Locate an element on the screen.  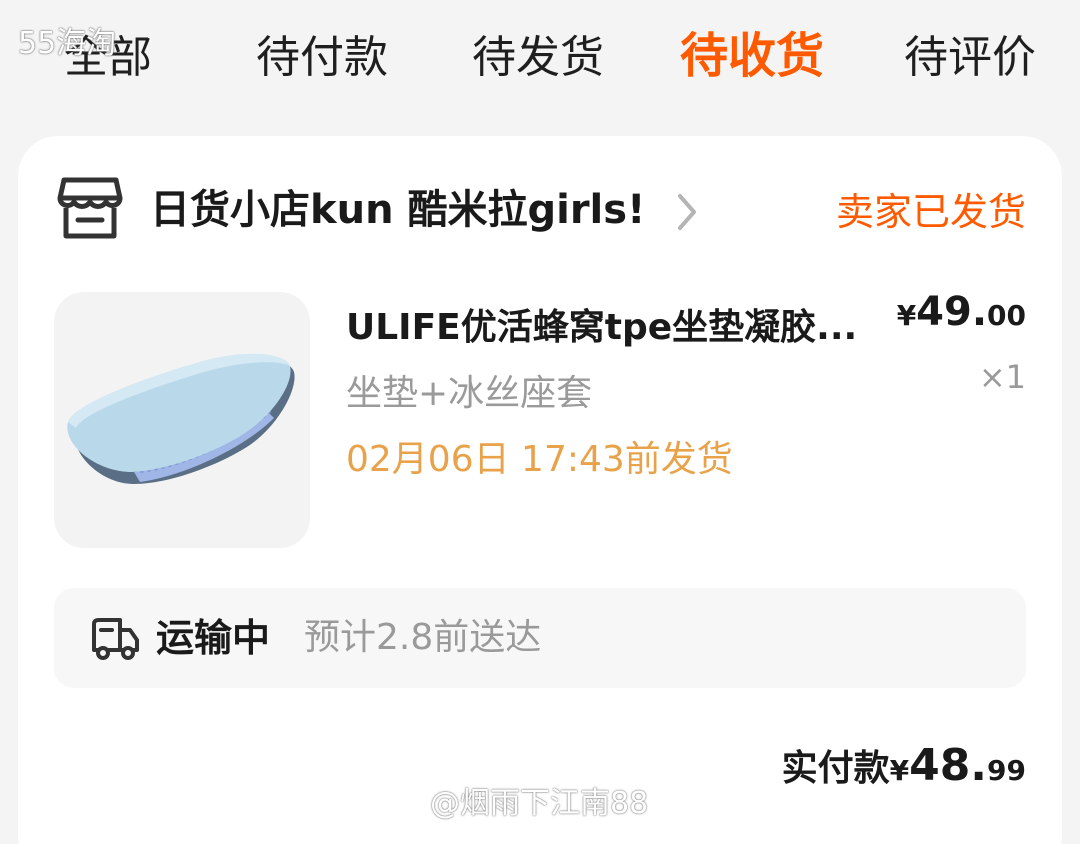
item-quantity: ×1 is located at coordinates (1002, 377).